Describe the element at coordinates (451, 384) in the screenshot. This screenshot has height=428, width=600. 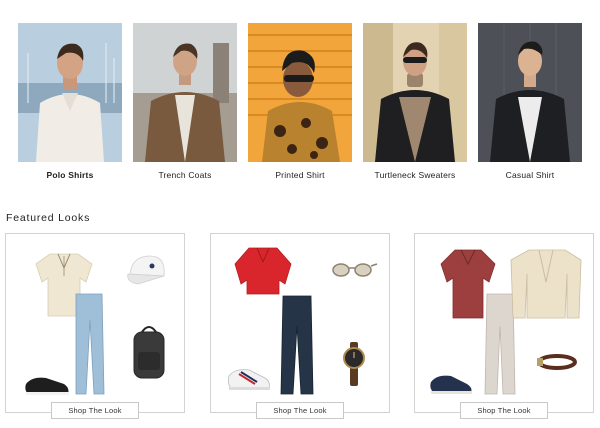
I see `navy-boat-shoes-image` at that location.